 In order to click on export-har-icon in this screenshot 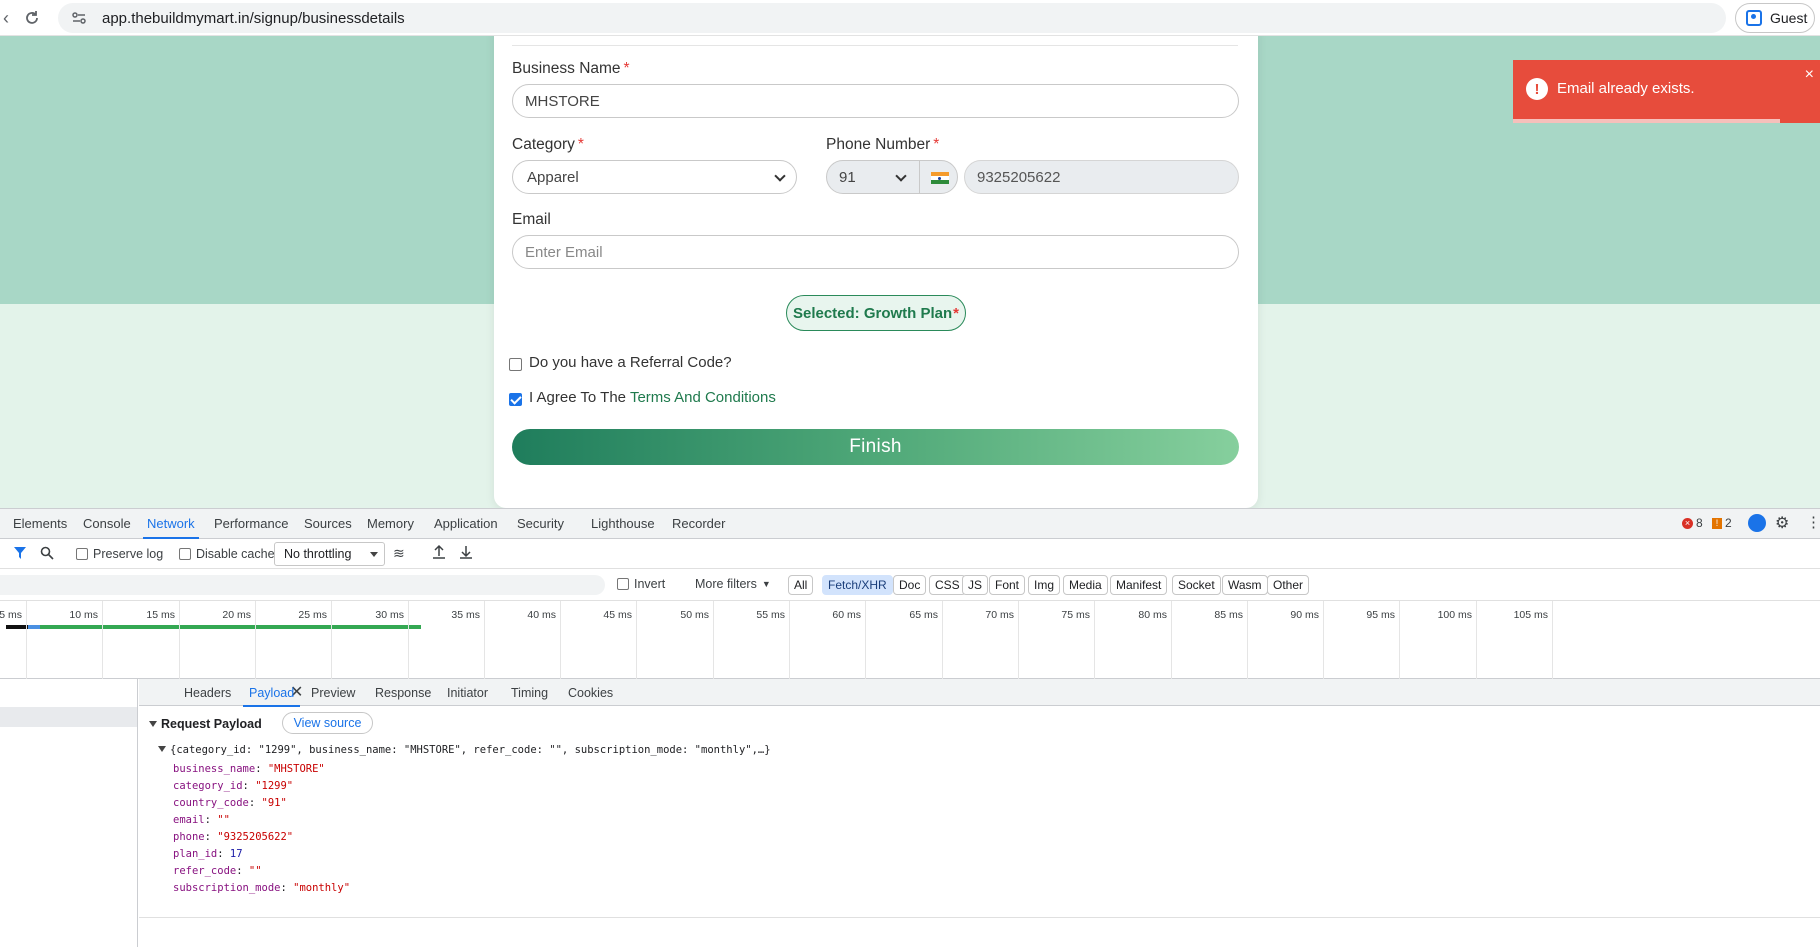, I will do `click(466, 553)`.